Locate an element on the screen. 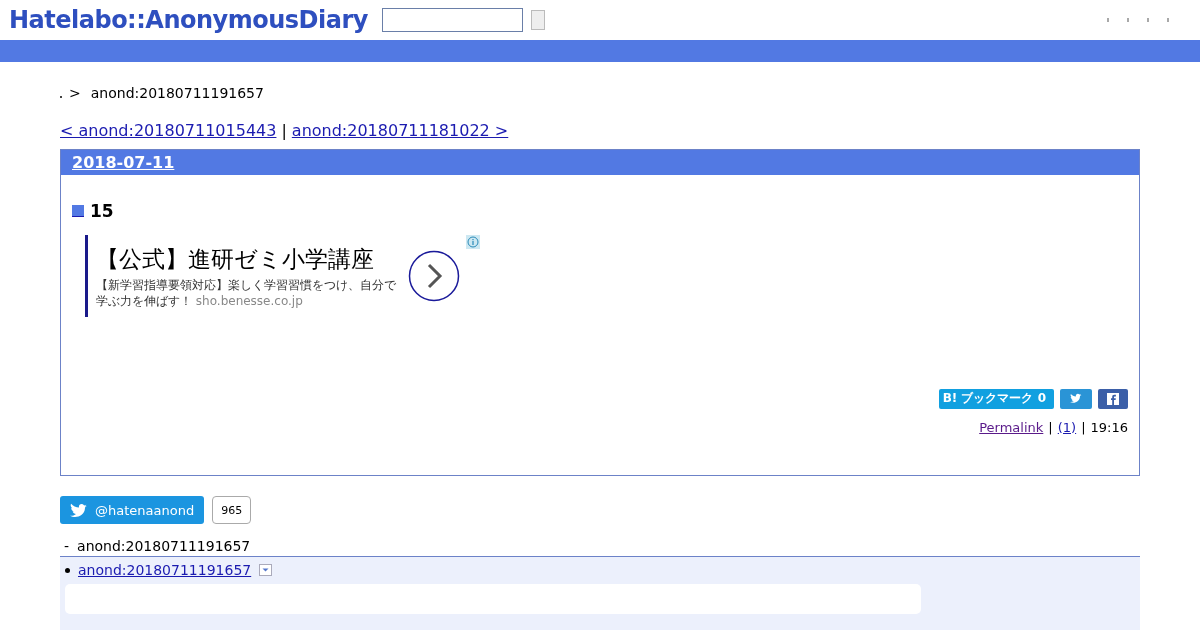 This screenshot has height=630, width=1200. search-button is located at coordinates (537, 20).